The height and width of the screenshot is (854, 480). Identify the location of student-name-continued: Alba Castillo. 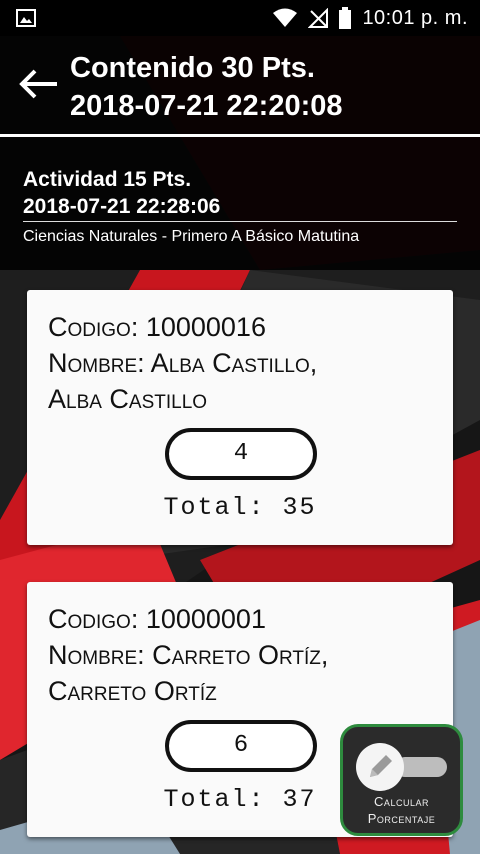
(128, 399).